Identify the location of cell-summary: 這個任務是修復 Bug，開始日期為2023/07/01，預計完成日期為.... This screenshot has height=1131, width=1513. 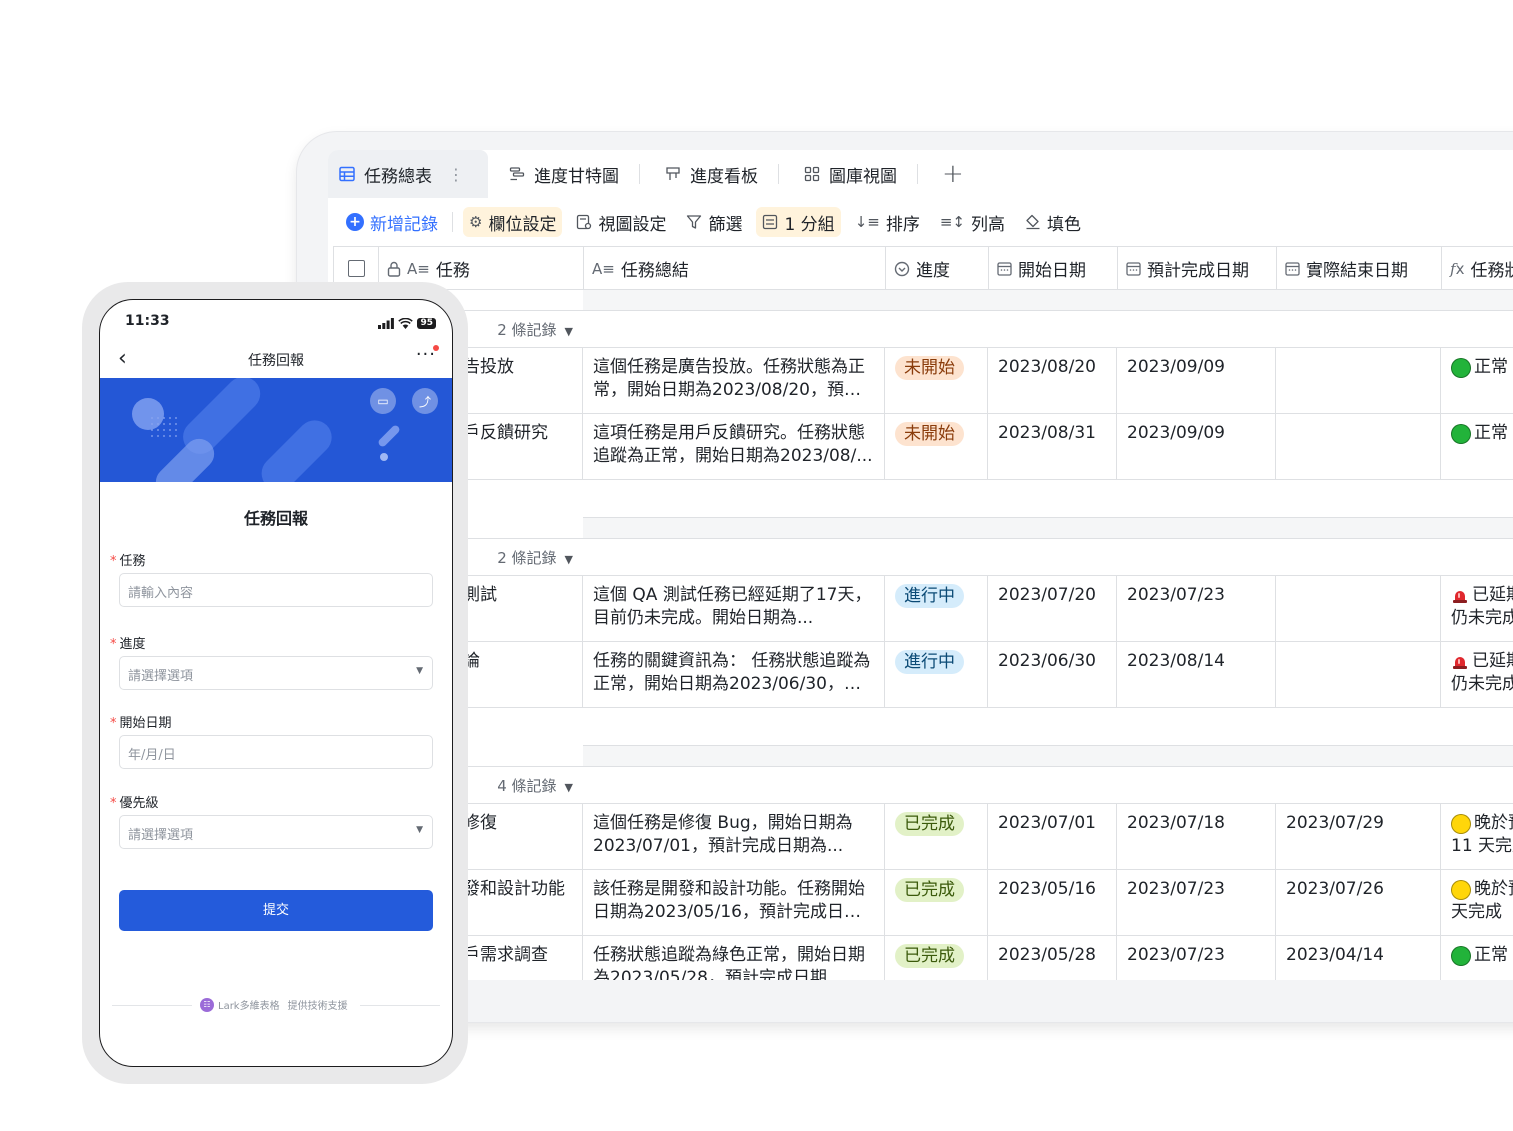
(734, 836).